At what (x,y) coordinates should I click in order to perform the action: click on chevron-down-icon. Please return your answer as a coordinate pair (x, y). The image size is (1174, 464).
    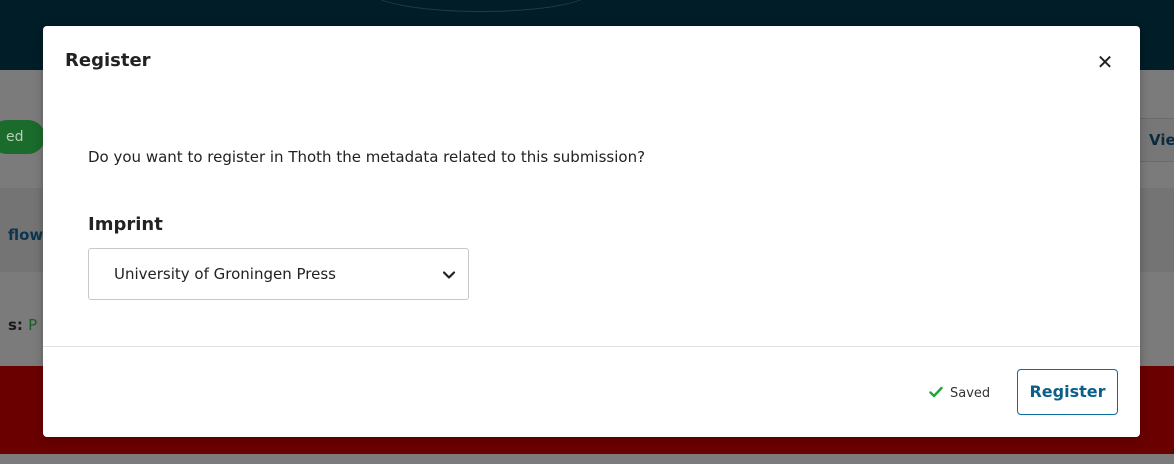
    Looking at the image, I should click on (449, 275).